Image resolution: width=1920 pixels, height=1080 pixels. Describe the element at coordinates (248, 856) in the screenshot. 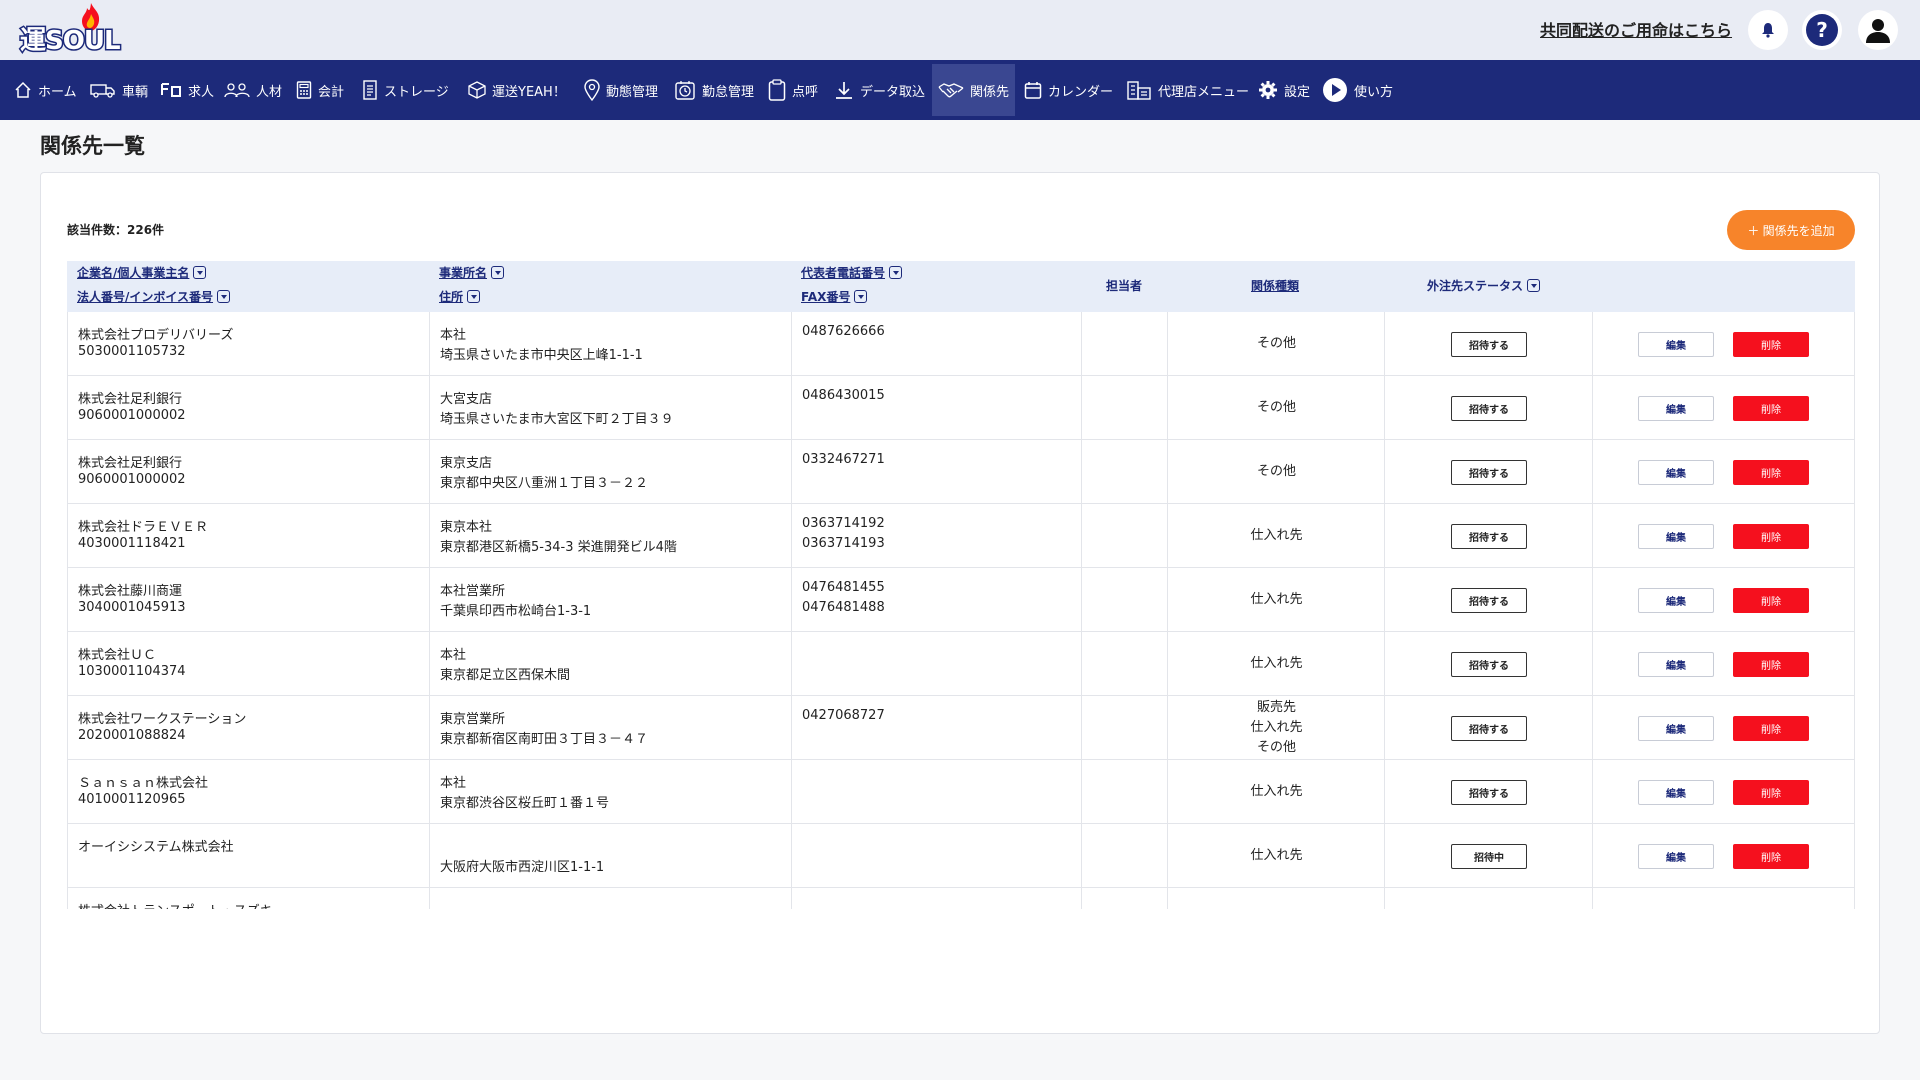

I see `company-cell: オーイシシステム株式会社` at that location.